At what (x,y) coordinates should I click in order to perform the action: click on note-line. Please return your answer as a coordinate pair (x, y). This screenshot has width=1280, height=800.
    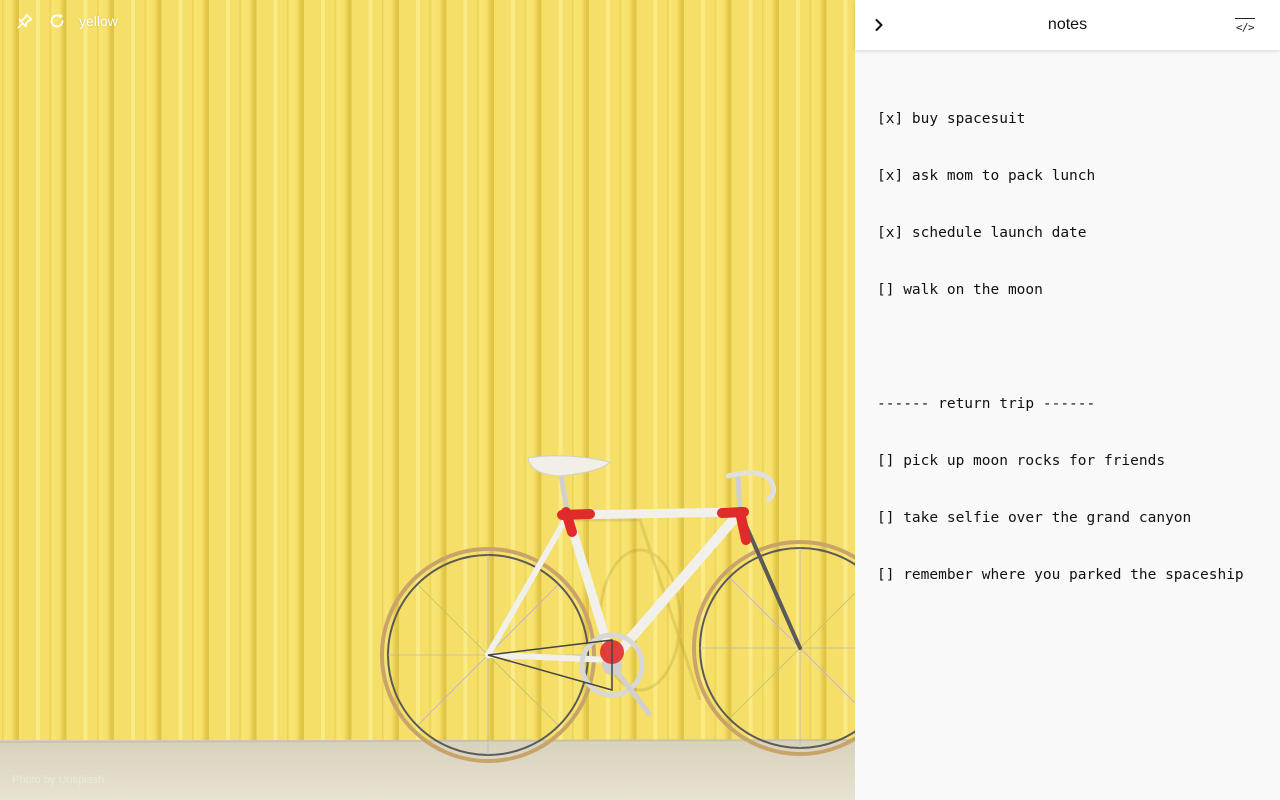
    Looking at the image, I should click on (1067, 347).